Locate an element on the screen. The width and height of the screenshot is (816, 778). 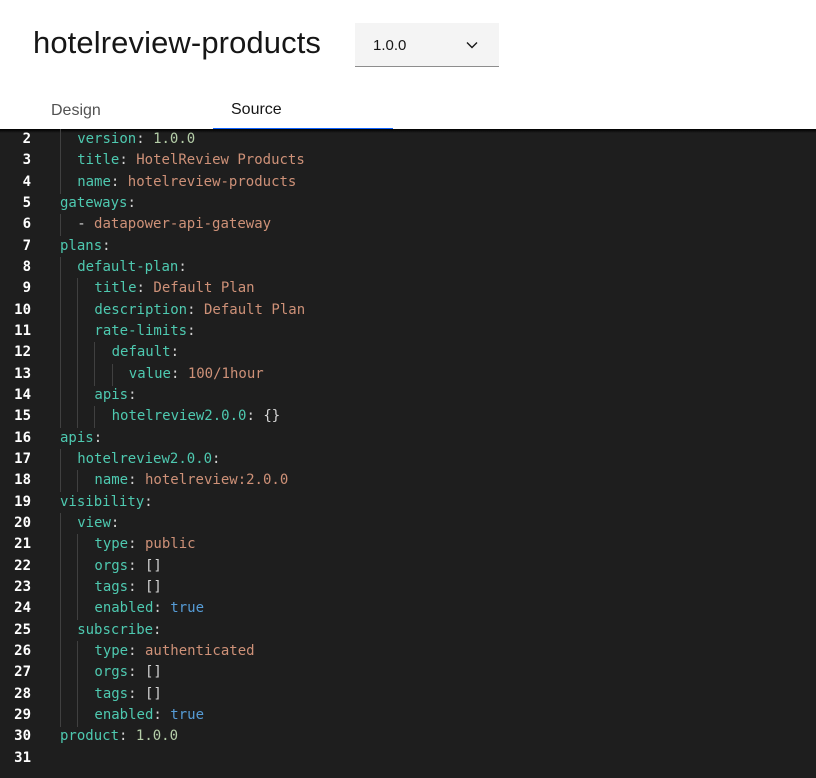
tab-list: Design Source is located at coordinates (408, 110).